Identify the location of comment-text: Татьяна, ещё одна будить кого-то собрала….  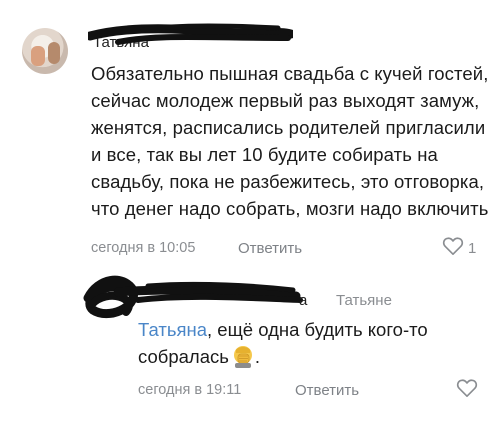
(313, 343).